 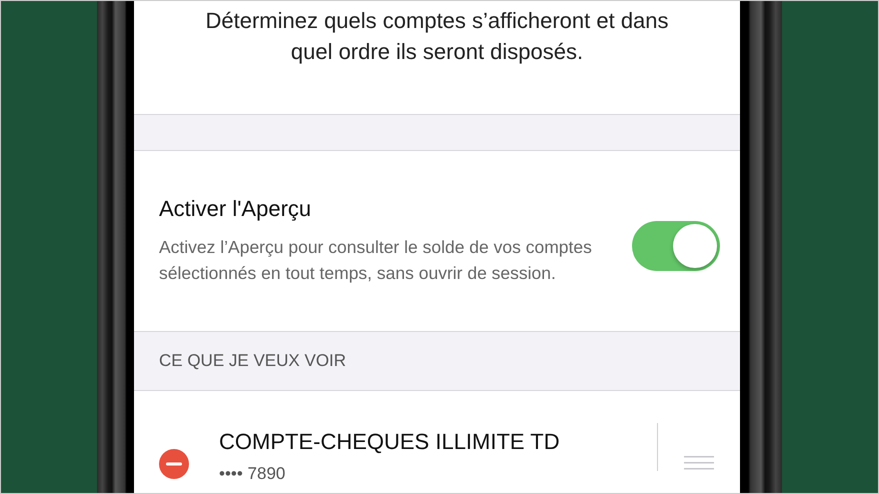 I want to click on account-number: •••• 7890, so click(x=252, y=474).